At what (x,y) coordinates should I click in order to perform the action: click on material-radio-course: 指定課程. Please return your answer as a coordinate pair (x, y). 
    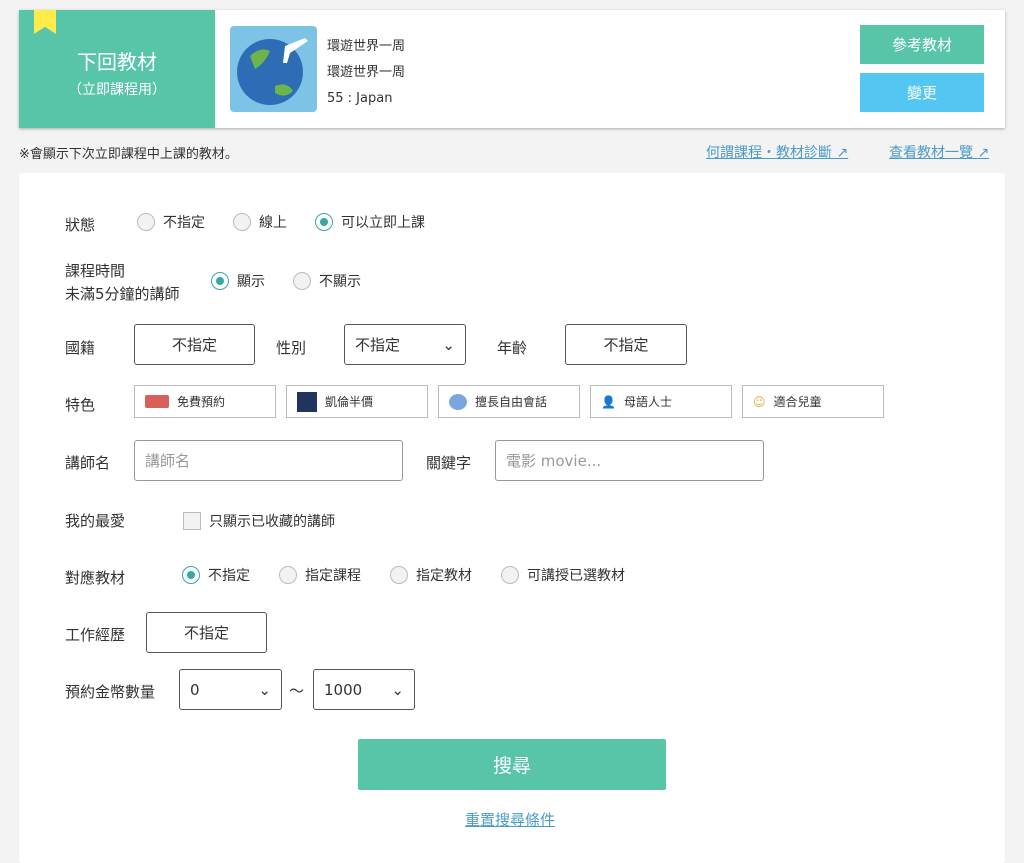
    Looking at the image, I should click on (320, 575).